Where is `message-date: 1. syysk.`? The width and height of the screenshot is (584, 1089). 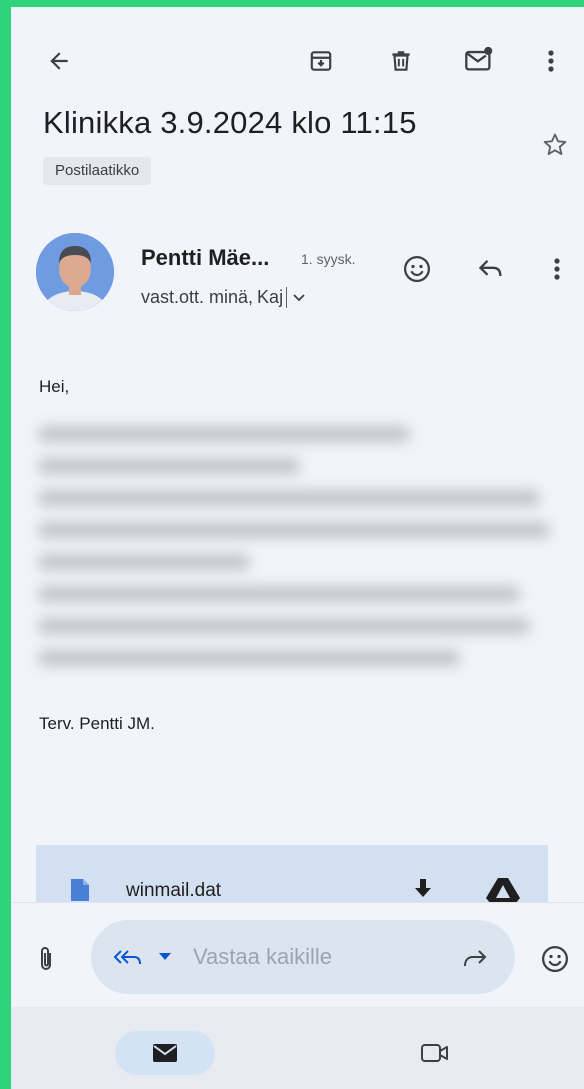 message-date: 1. syysk. is located at coordinates (328, 259).